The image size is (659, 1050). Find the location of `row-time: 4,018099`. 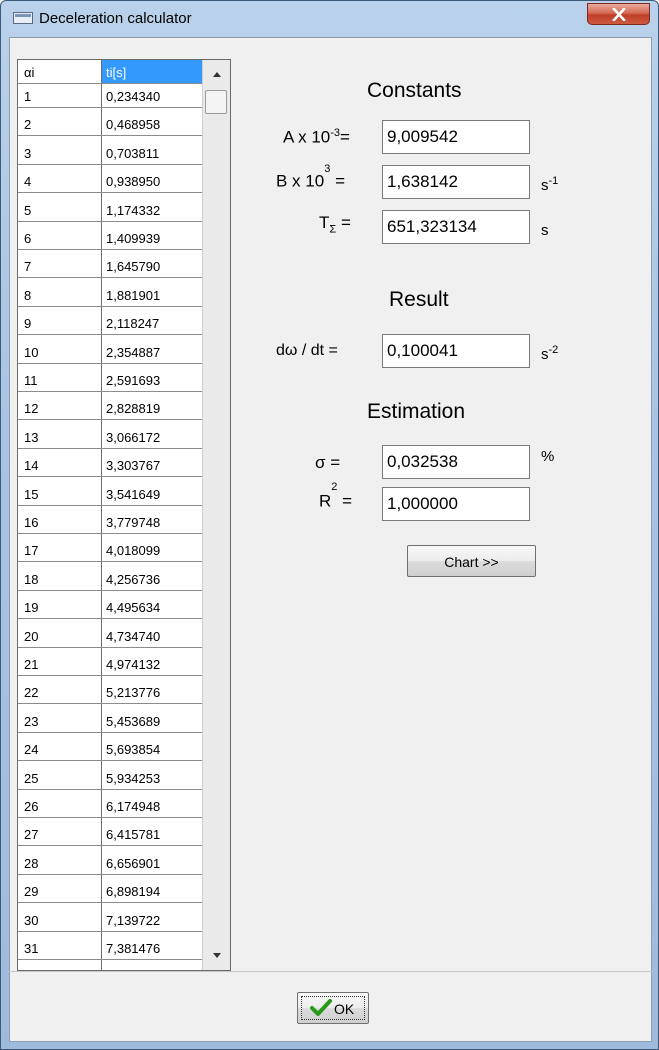

row-time: 4,018099 is located at coordinates (133, 550).